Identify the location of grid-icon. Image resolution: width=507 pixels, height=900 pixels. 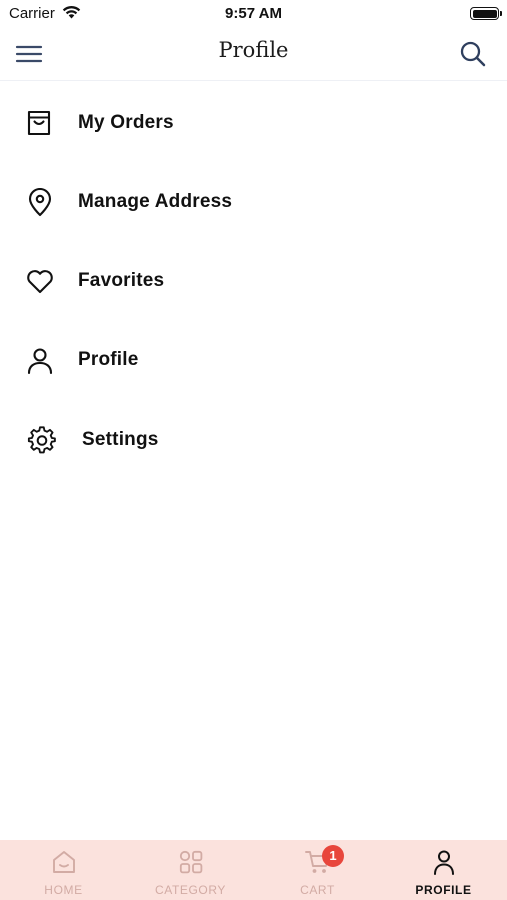
(190, 862).